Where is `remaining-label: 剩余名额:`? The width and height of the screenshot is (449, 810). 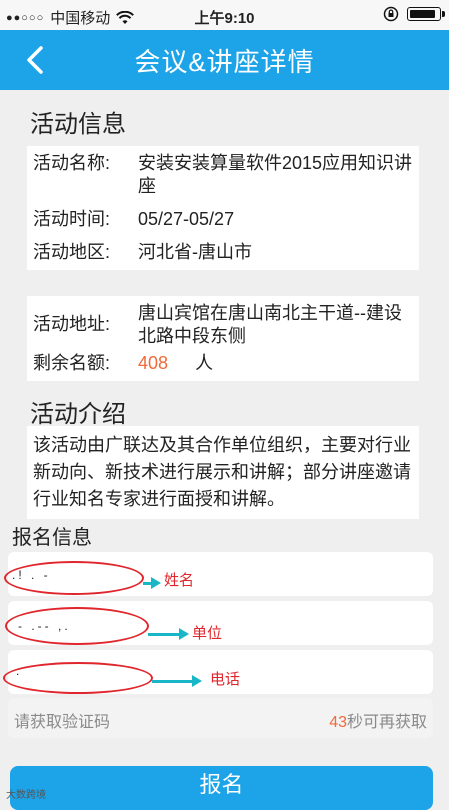 remaining-label: 剩余名额: is located at coordinates (72, 363).